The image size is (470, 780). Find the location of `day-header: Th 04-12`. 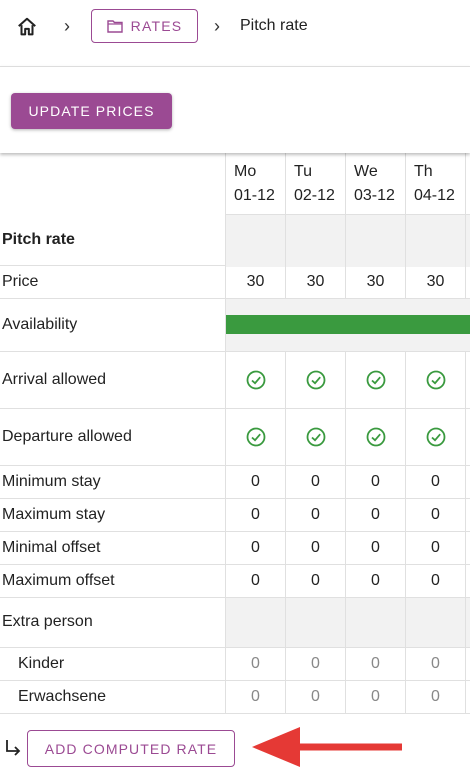

day-header: Th 04-12 is located at coordinates (435, 183).